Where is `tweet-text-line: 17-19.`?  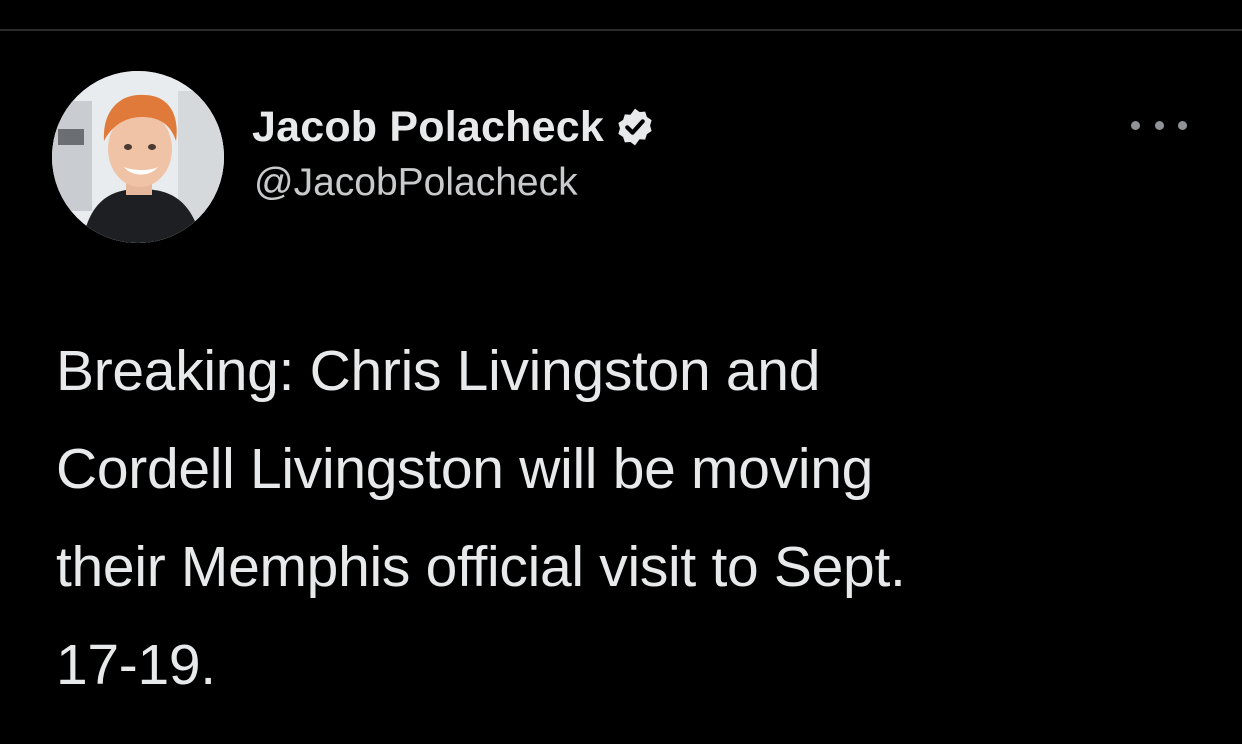
tweet-text-line: 17-19. is located at coordinates (136, 665).